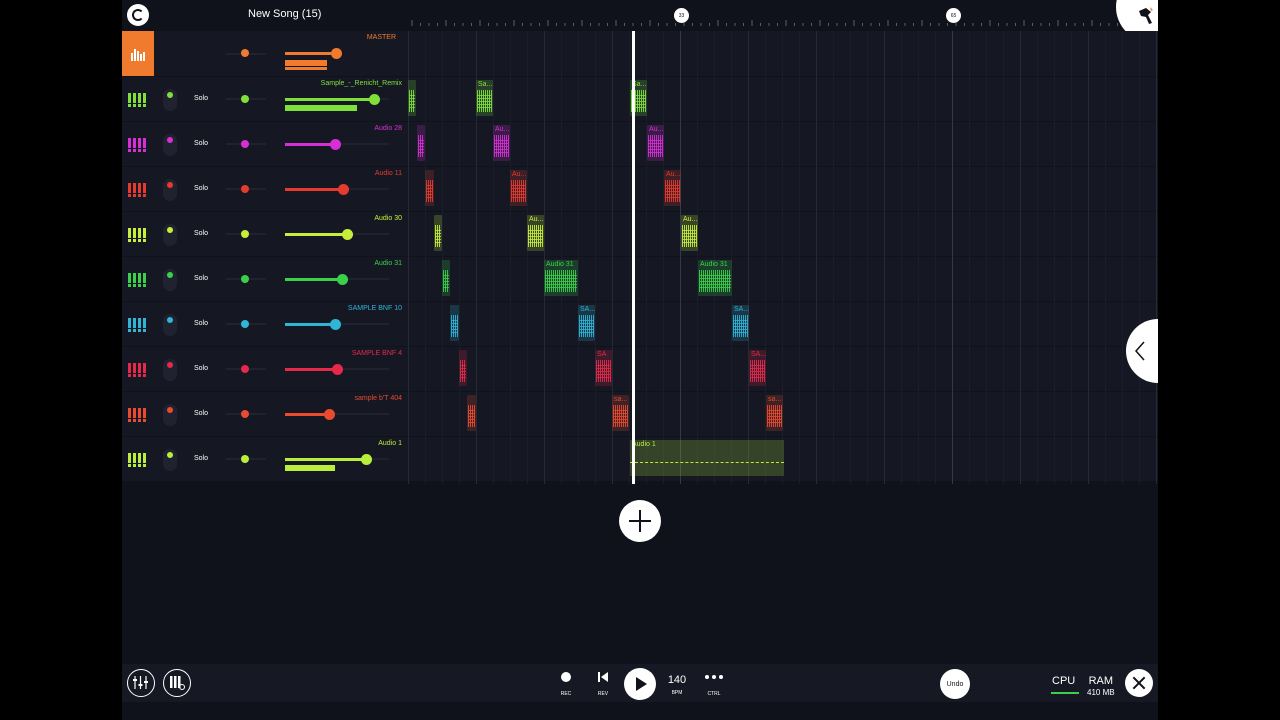 The image size is (1280, 720). What do you see at coordinates (264, 189) in the screenshot?
I see `track-header: Solo Audio 11` at bounding box center [264, 189].